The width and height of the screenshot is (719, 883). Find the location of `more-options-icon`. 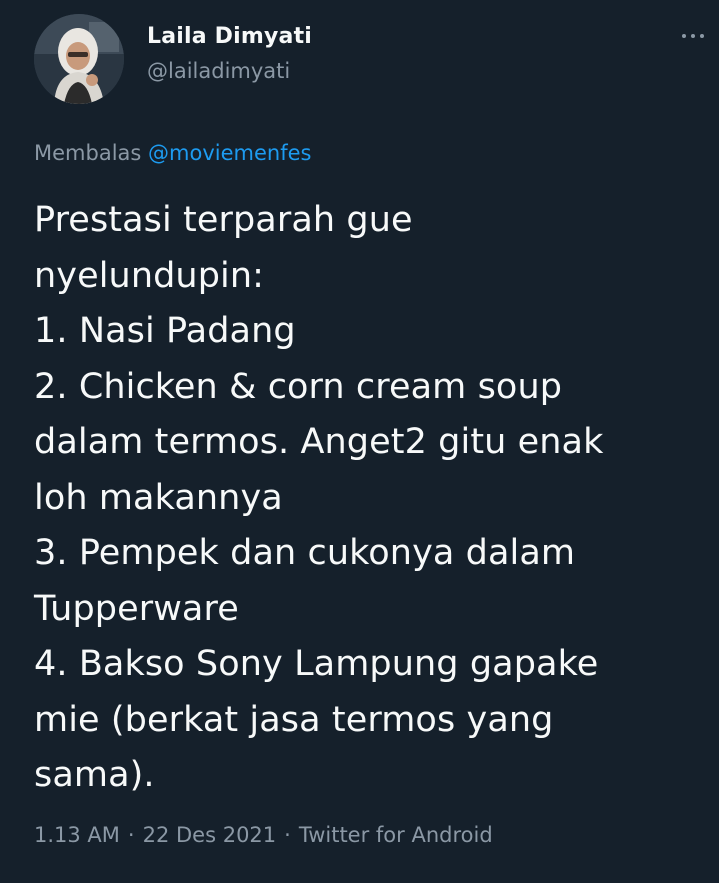

more-options-icon is located at coordinates (684, 36).